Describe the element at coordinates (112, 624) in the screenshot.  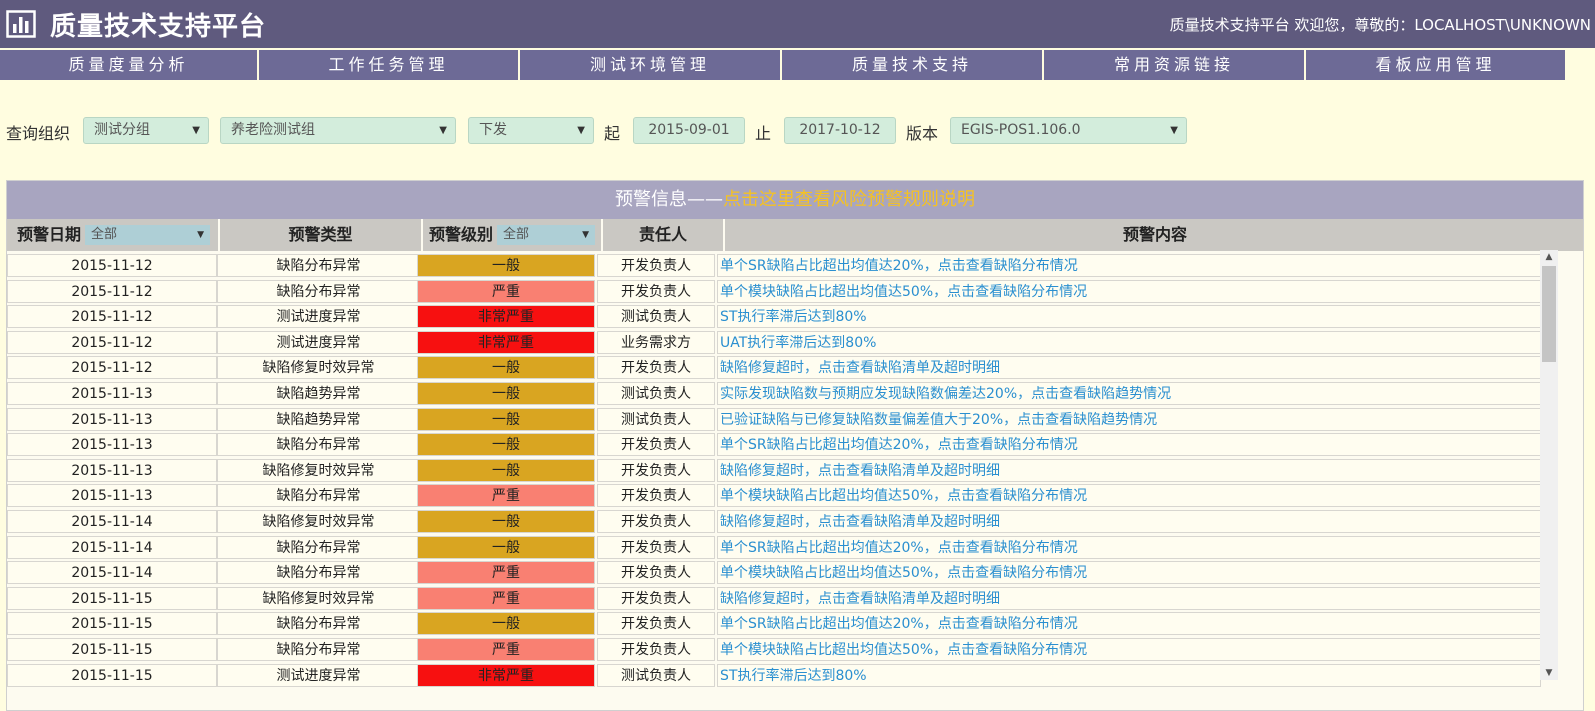
I see `cell-date: 2015-11-15` at that location.